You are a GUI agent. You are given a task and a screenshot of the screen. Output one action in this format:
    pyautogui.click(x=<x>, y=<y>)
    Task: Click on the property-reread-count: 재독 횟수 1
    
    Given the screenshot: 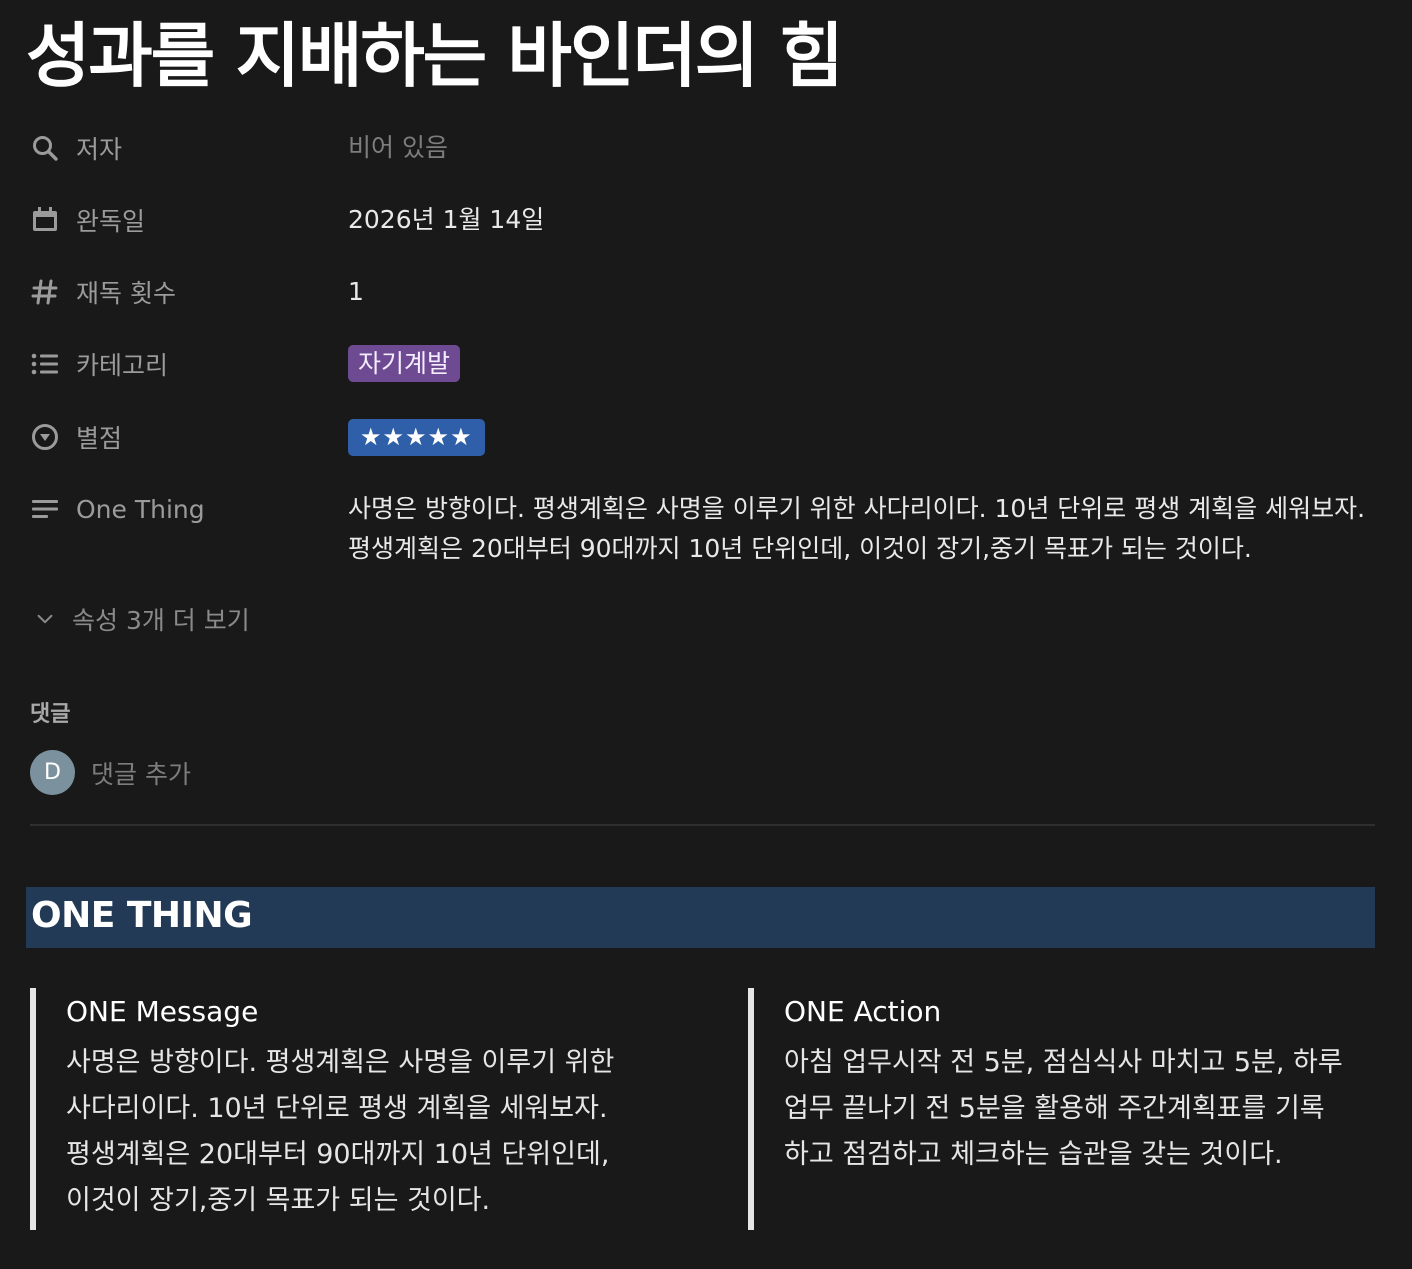 What is the action you would take?
    pyautogui.click(x=710, y=292)
    